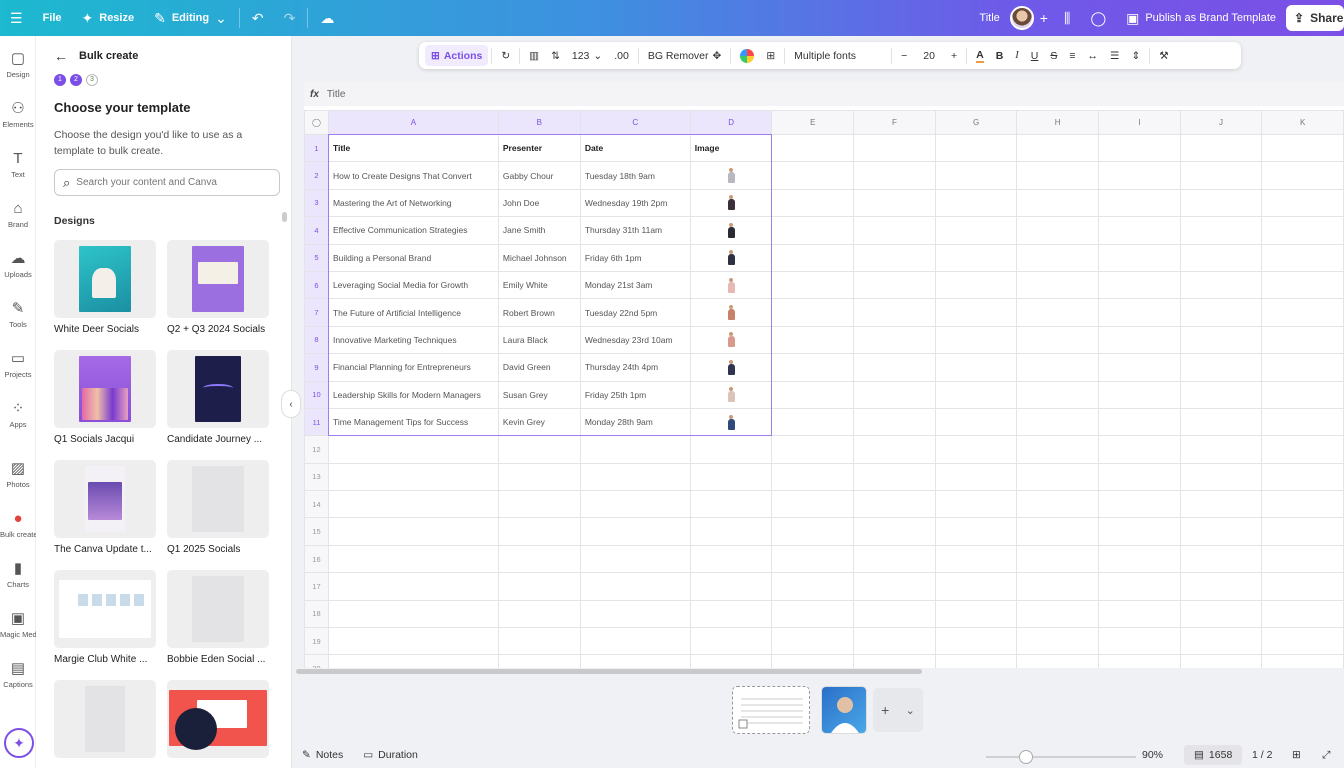  What do you see at coordinates (18, 314) in the screenshot?
I see `rail-tools: ✎ Tools` at bounding box center [18, 314].